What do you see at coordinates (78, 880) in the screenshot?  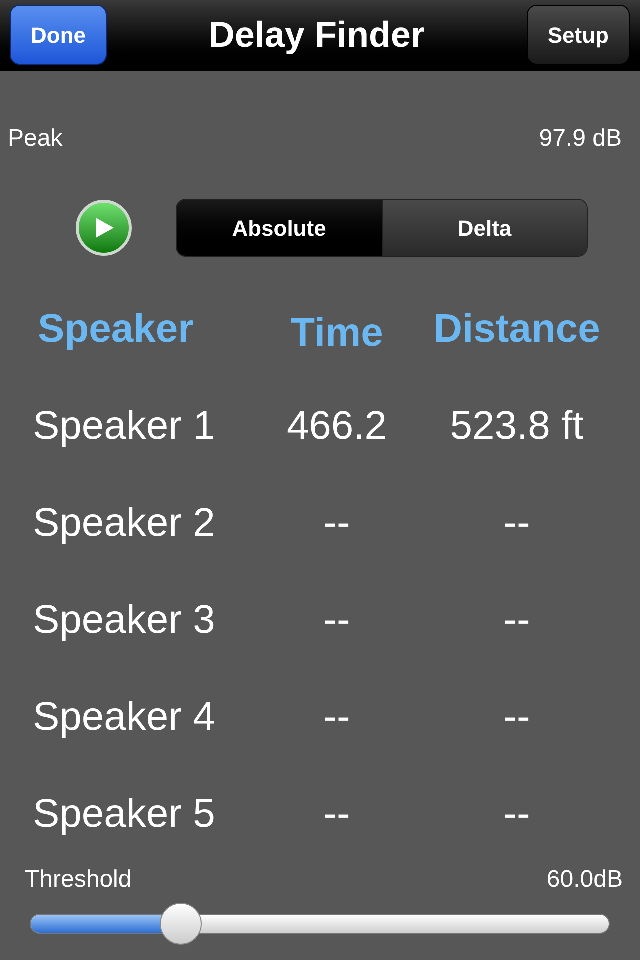 I see `threshold-label: Threshold` at bounding box center [78, 880].